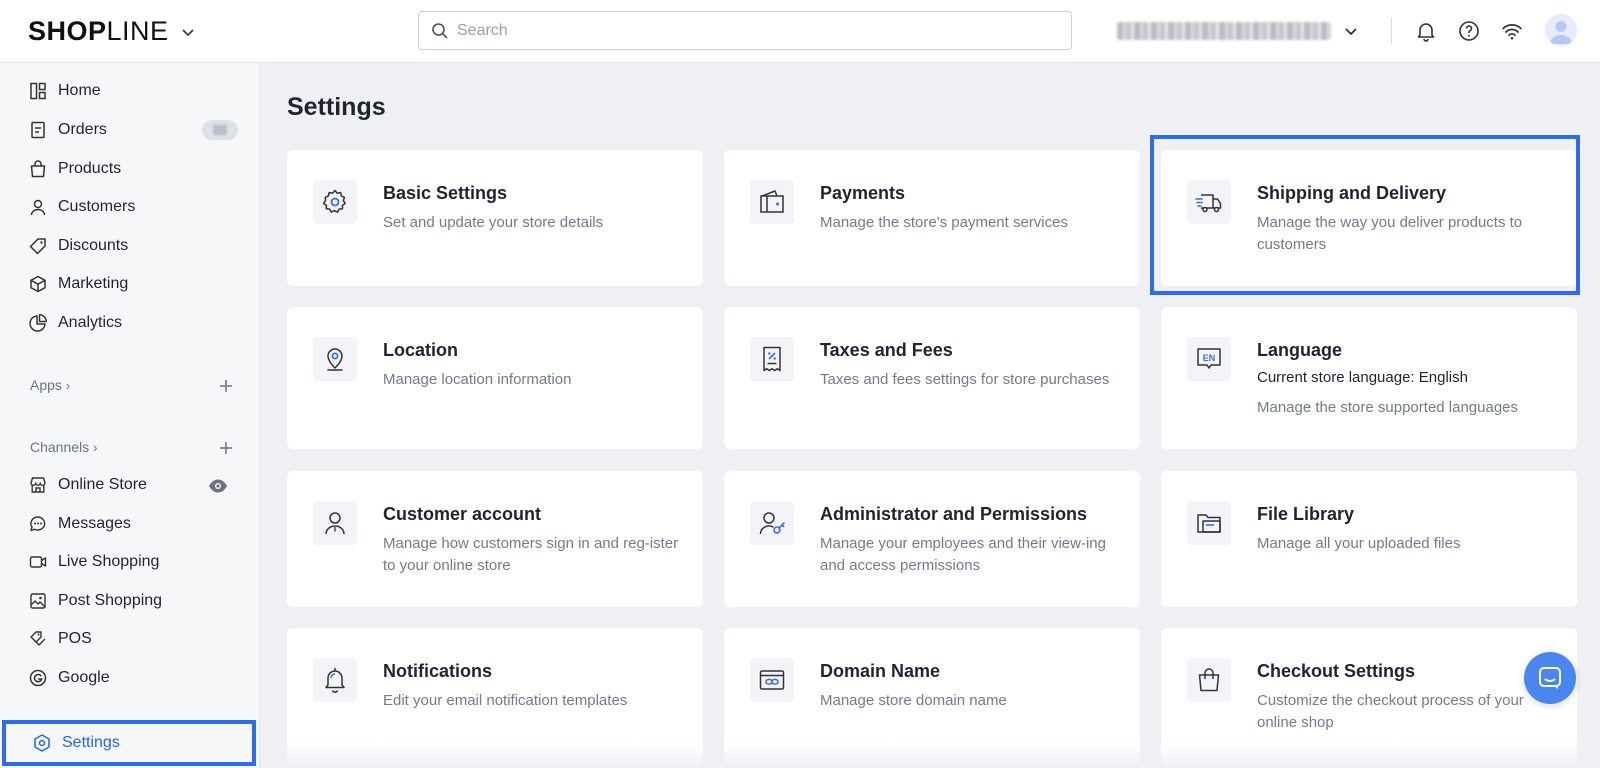  I want to click on apps-section-label: Apps ›, so click(50, 385).